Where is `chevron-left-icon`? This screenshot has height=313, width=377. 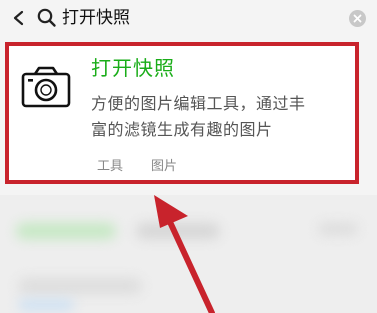
chevron-left-icon is located at coordinates (18, 18).